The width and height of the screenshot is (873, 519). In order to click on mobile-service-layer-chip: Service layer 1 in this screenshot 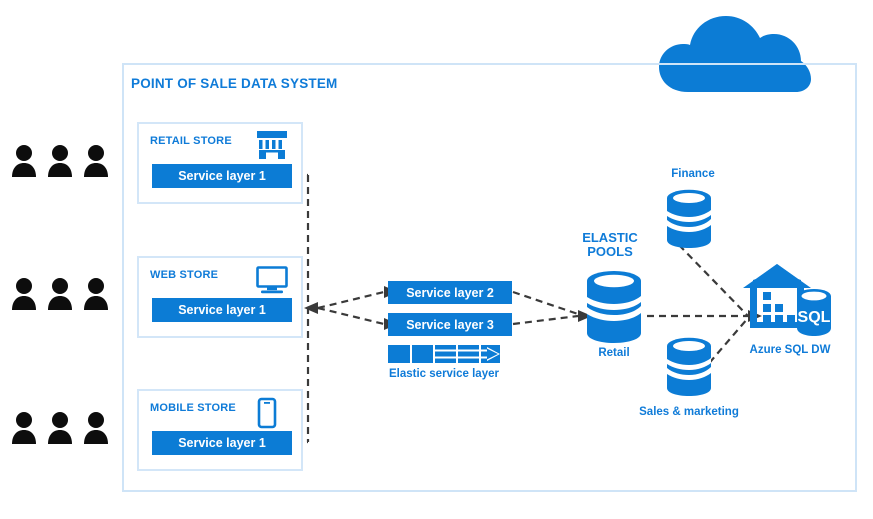, I will do `click(222, 443)`.